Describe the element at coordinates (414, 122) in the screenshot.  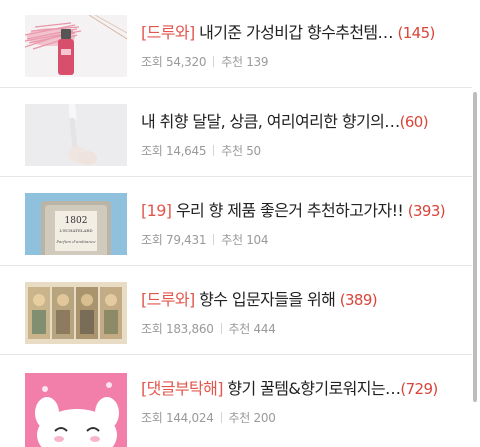
I see `comment-count: (60)` at that location.